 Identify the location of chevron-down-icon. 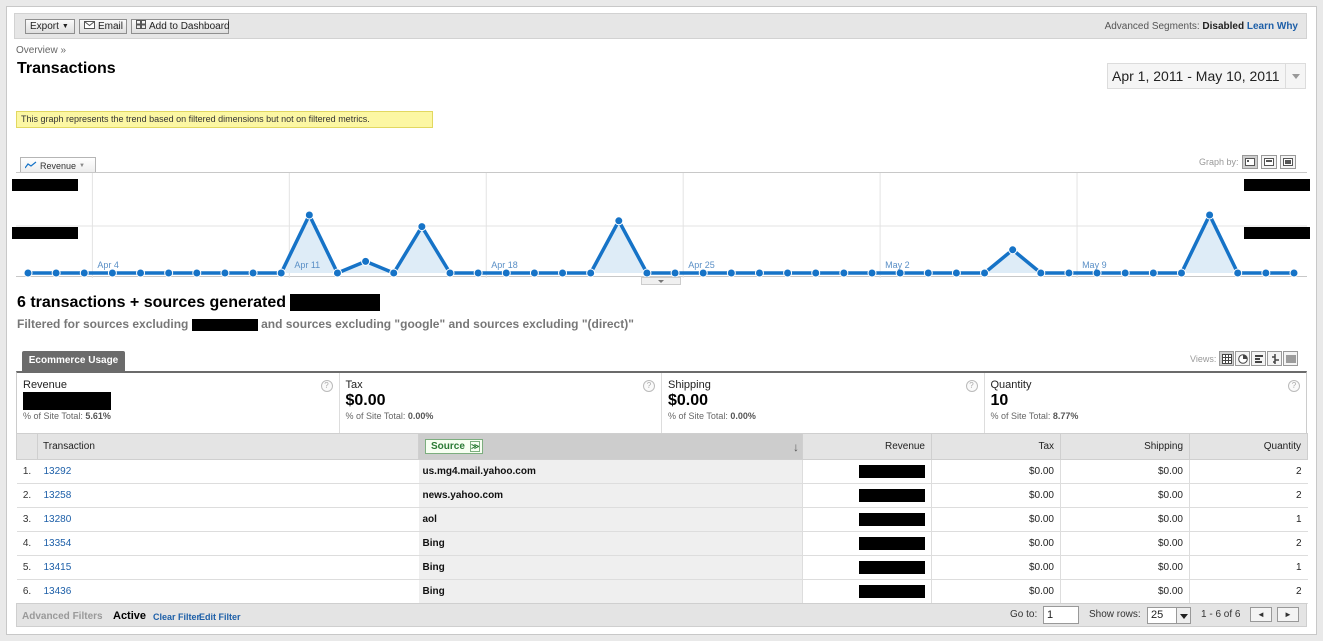
(1295, 76).